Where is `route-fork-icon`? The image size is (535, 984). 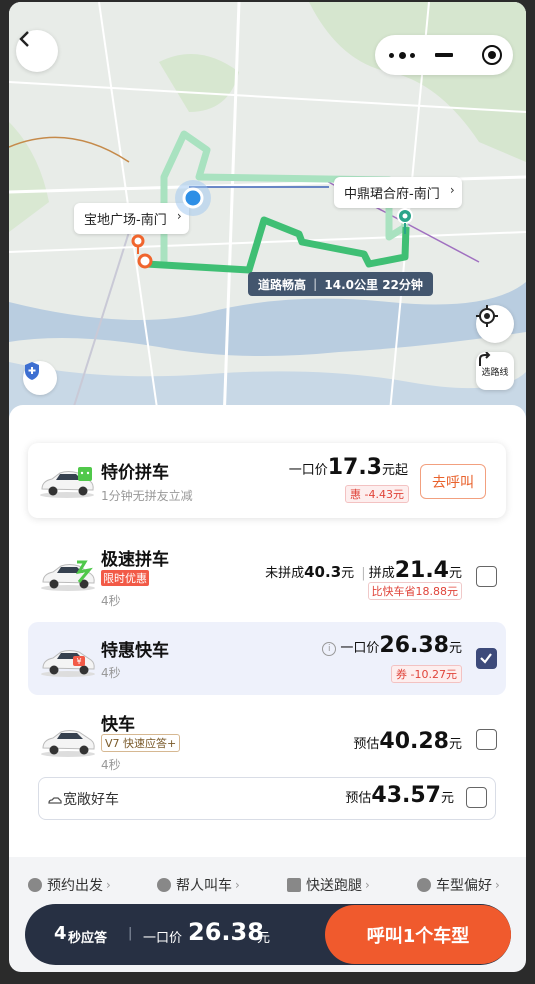 route-fork-icon is located at coordinates (485, 359).